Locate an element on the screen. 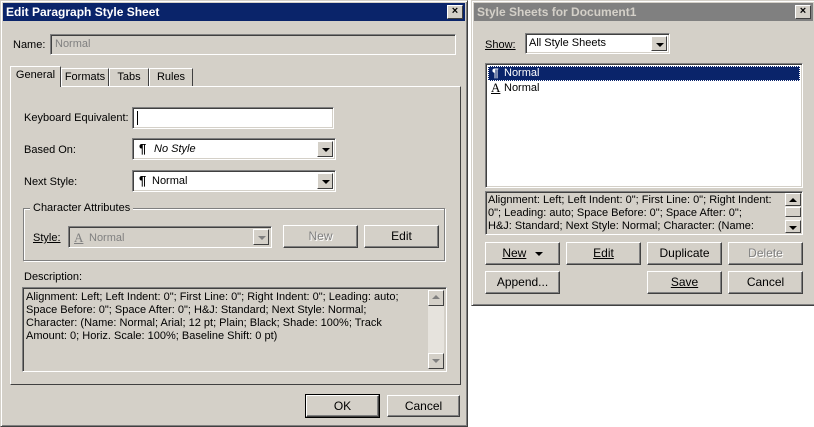 The image size is (814, 427). style-label-text: Style: is located at coordinates (47, 238).